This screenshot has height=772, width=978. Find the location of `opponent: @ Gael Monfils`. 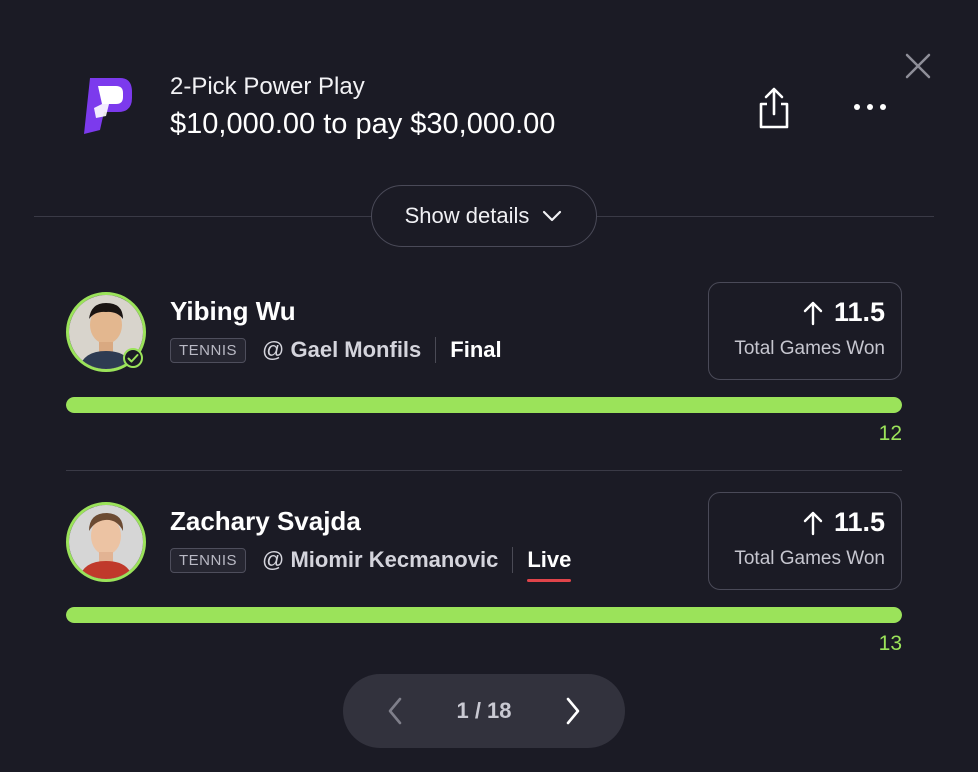

opponent: @ Gael Monfils is located at coordinates (341, 350).